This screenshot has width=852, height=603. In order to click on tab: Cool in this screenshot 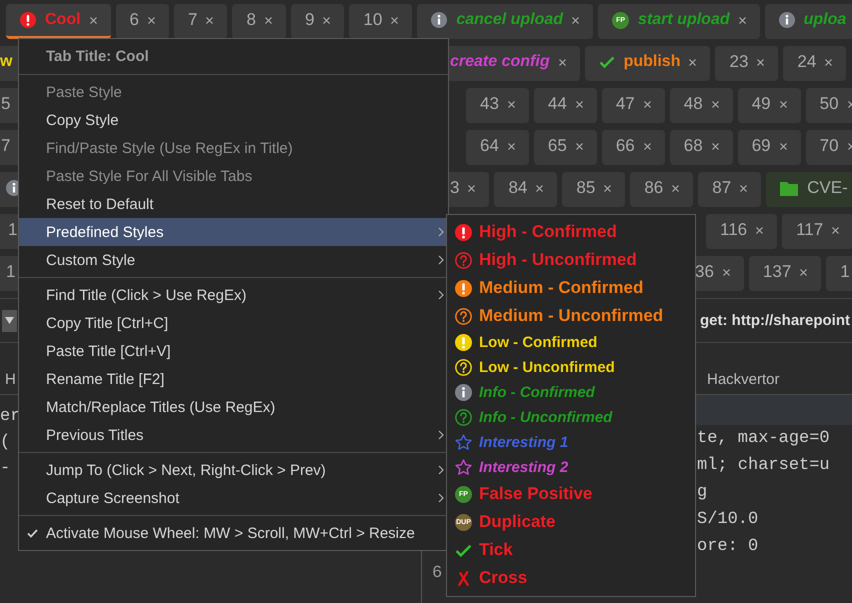, I will do `click(58, 21)`.